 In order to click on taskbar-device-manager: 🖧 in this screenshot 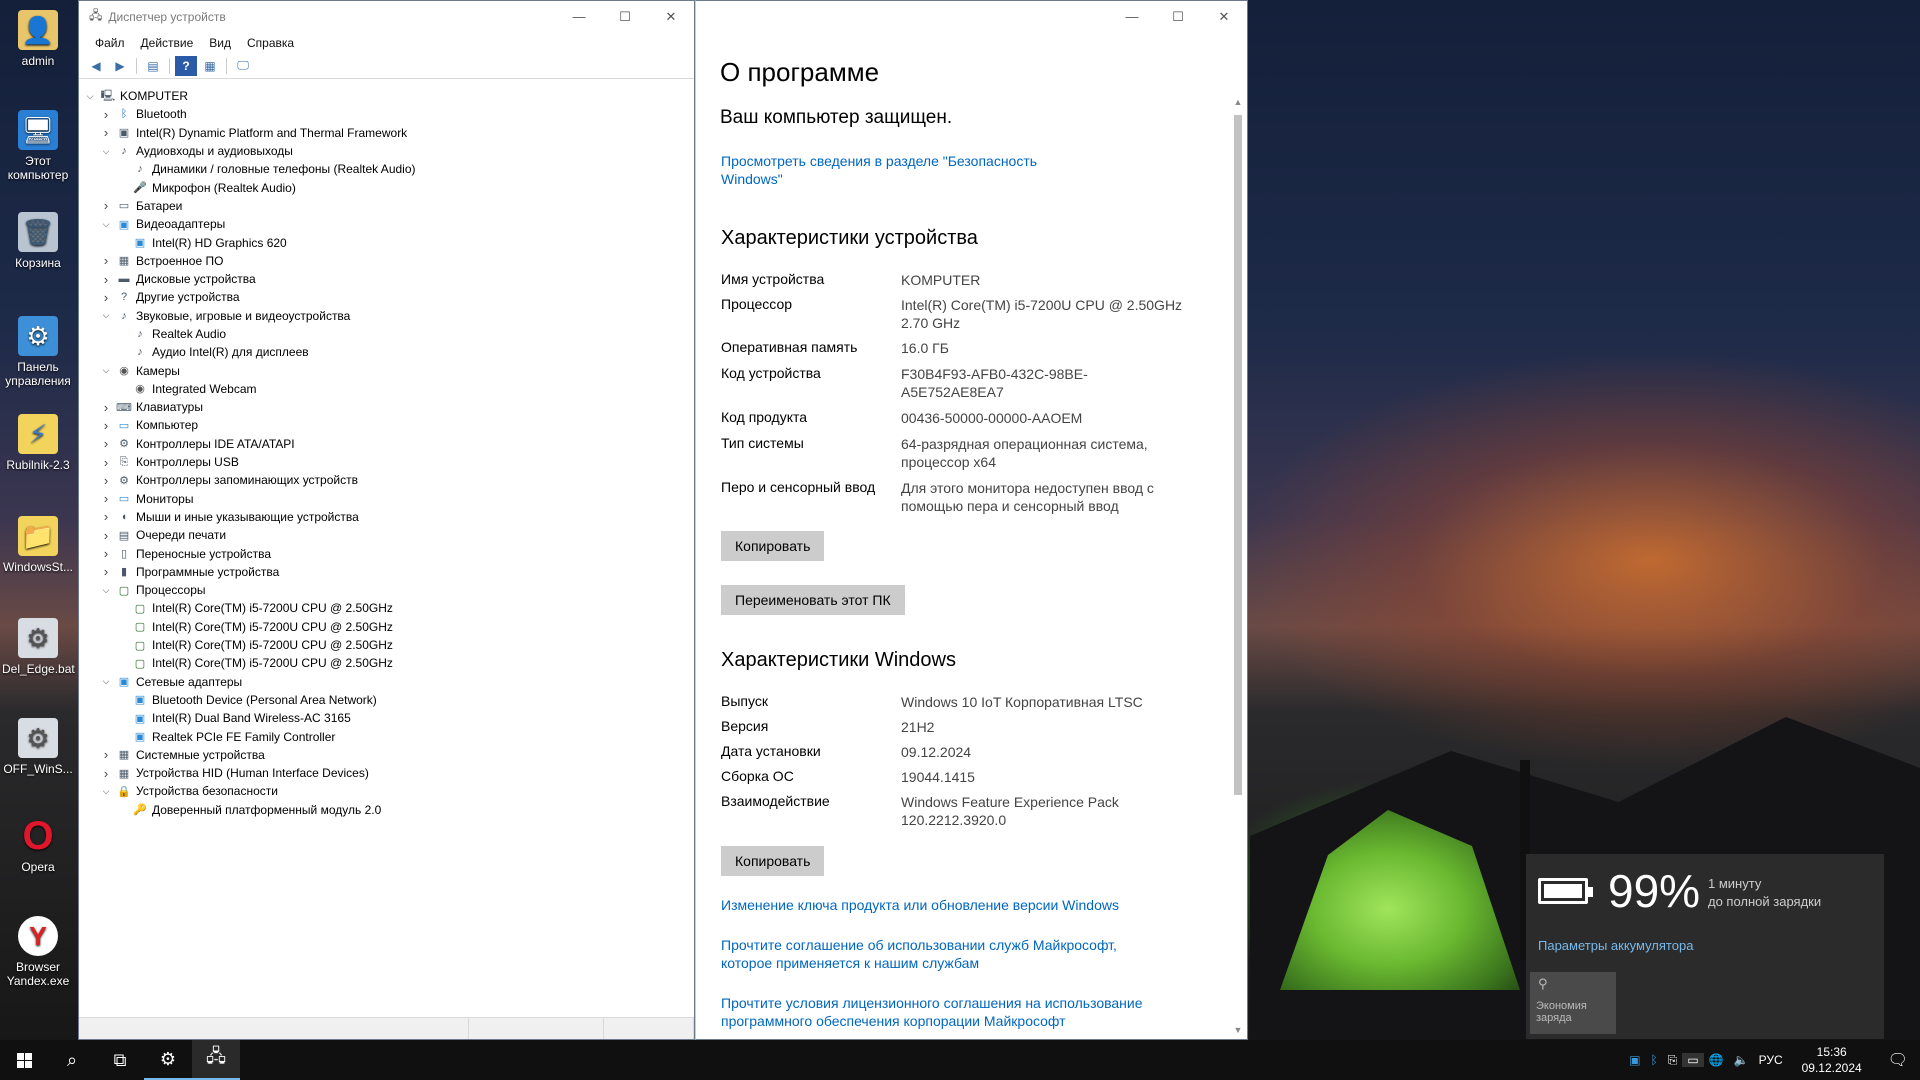, I will do `click(216, 1060)`.